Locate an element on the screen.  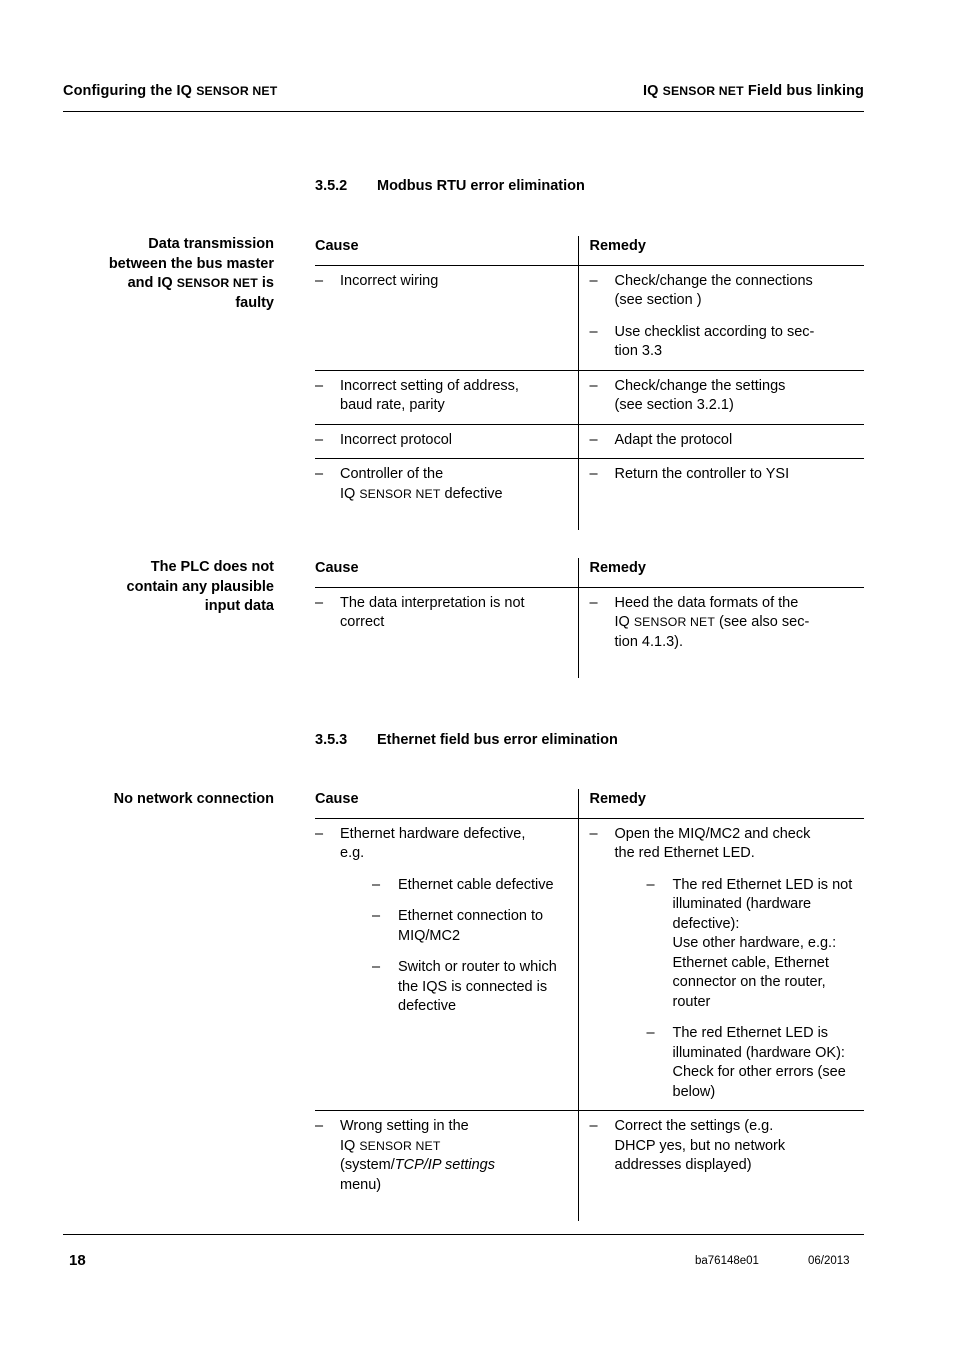
list-item: Ethernet cable defective is located at coordinates (471, 886).